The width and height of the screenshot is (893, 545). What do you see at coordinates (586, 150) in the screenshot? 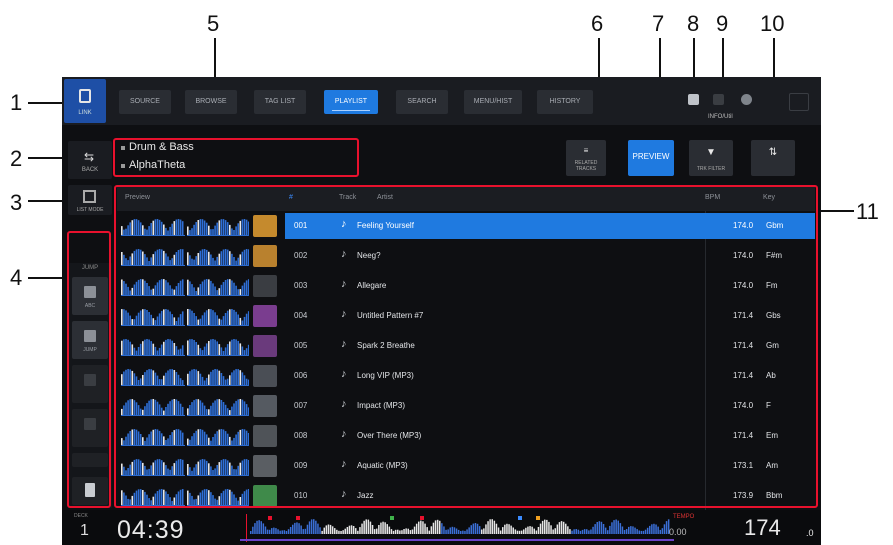
I see `related-tracks-icon: ≡` at bounding box center [586, 150].